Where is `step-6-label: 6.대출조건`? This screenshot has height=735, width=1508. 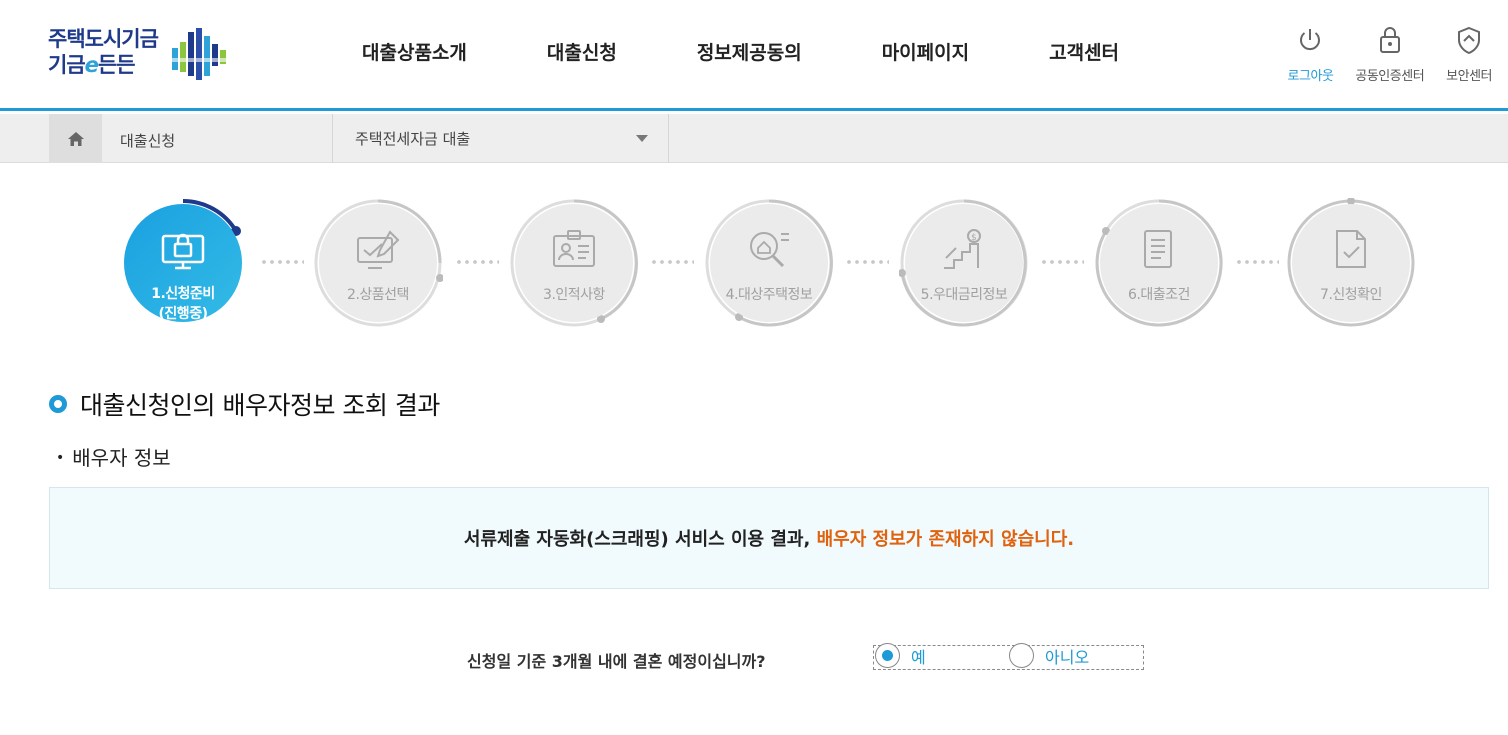
step-6-label: 6.대출조건 is located at coordinates (1159, 295).